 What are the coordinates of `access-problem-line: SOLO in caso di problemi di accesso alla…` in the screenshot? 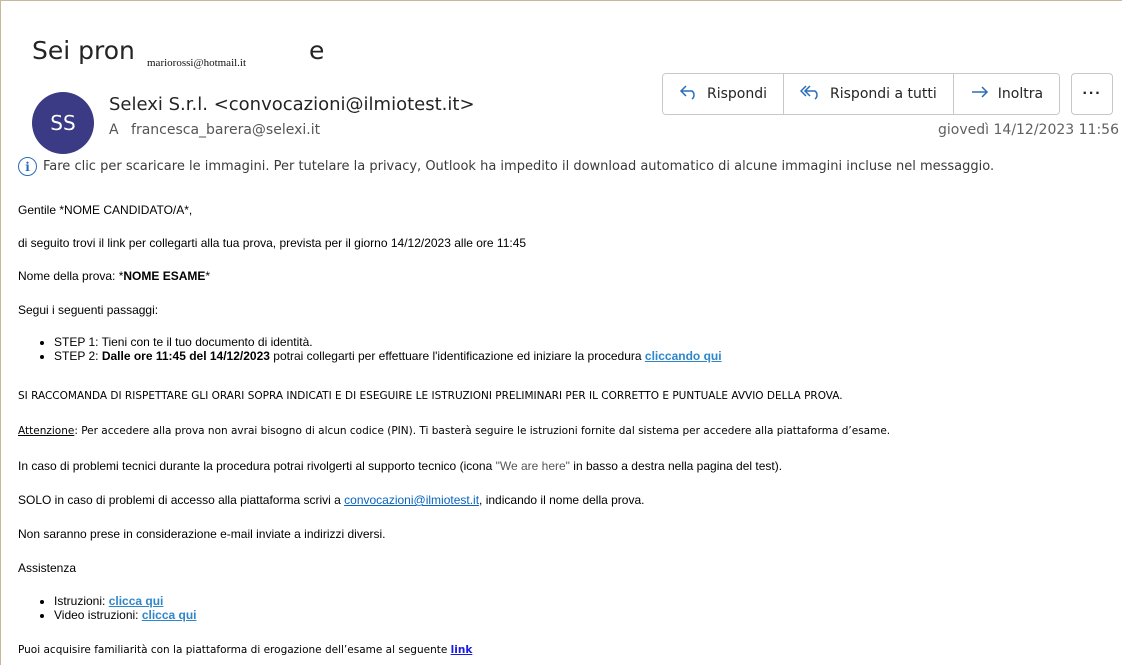 It's located at (331, 500).